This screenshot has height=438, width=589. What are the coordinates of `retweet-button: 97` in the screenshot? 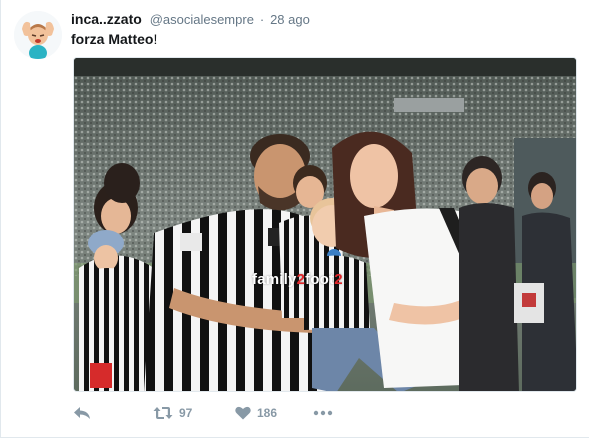 It's located at (172, 413).